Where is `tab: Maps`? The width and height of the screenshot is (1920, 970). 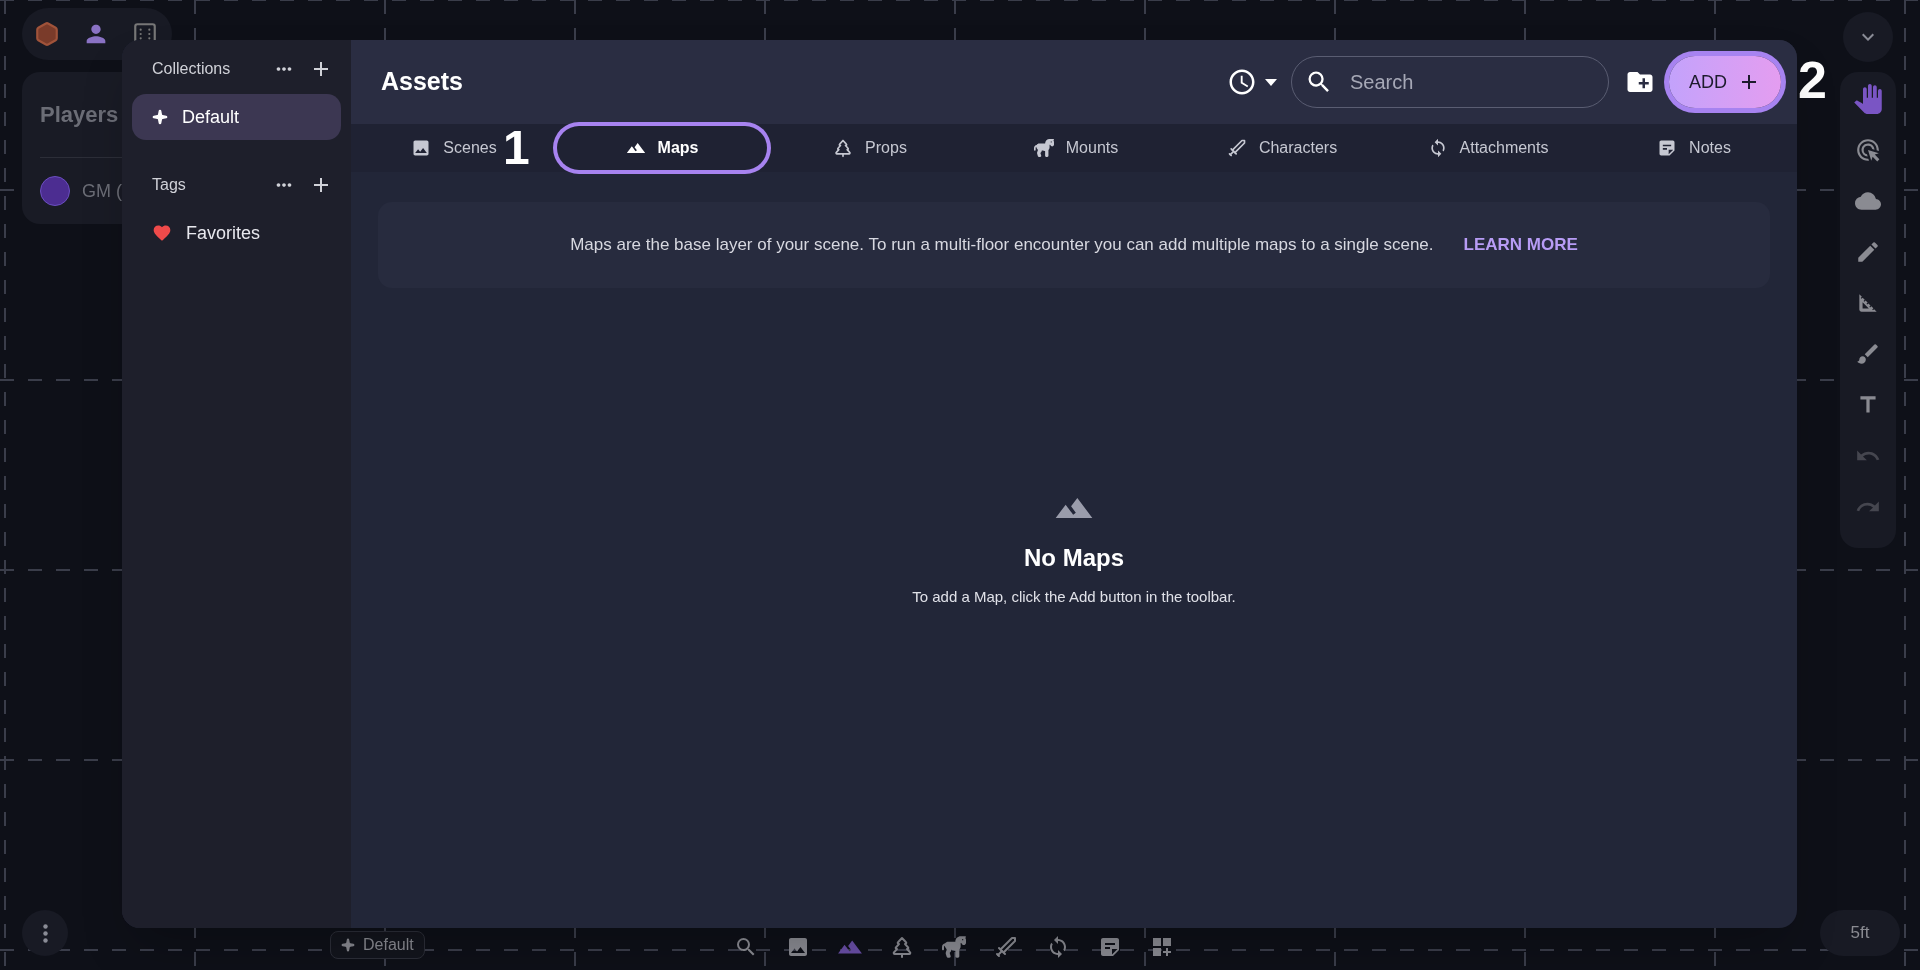
tab: Maps is located at coordinates (662, 148).